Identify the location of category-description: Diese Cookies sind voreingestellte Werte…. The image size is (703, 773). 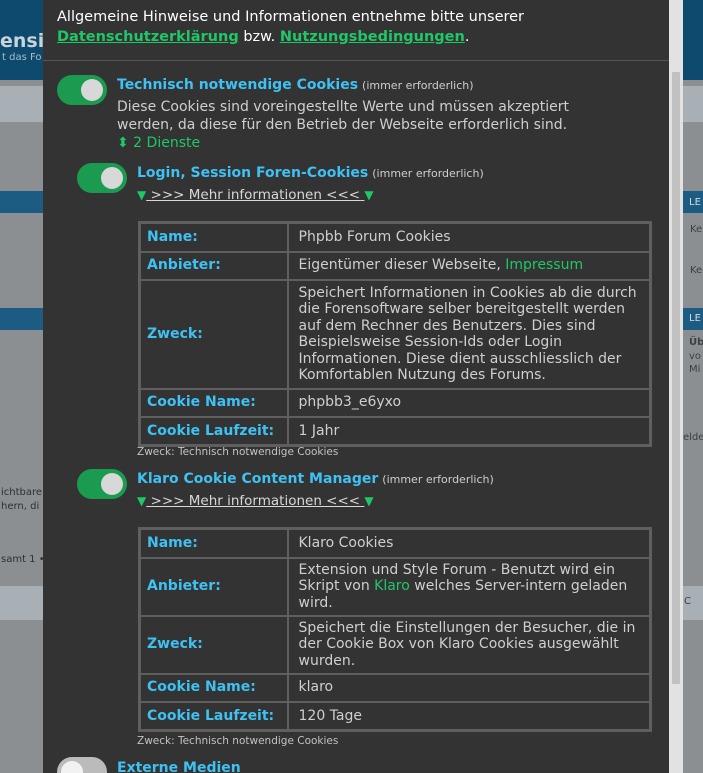
(343, 116).